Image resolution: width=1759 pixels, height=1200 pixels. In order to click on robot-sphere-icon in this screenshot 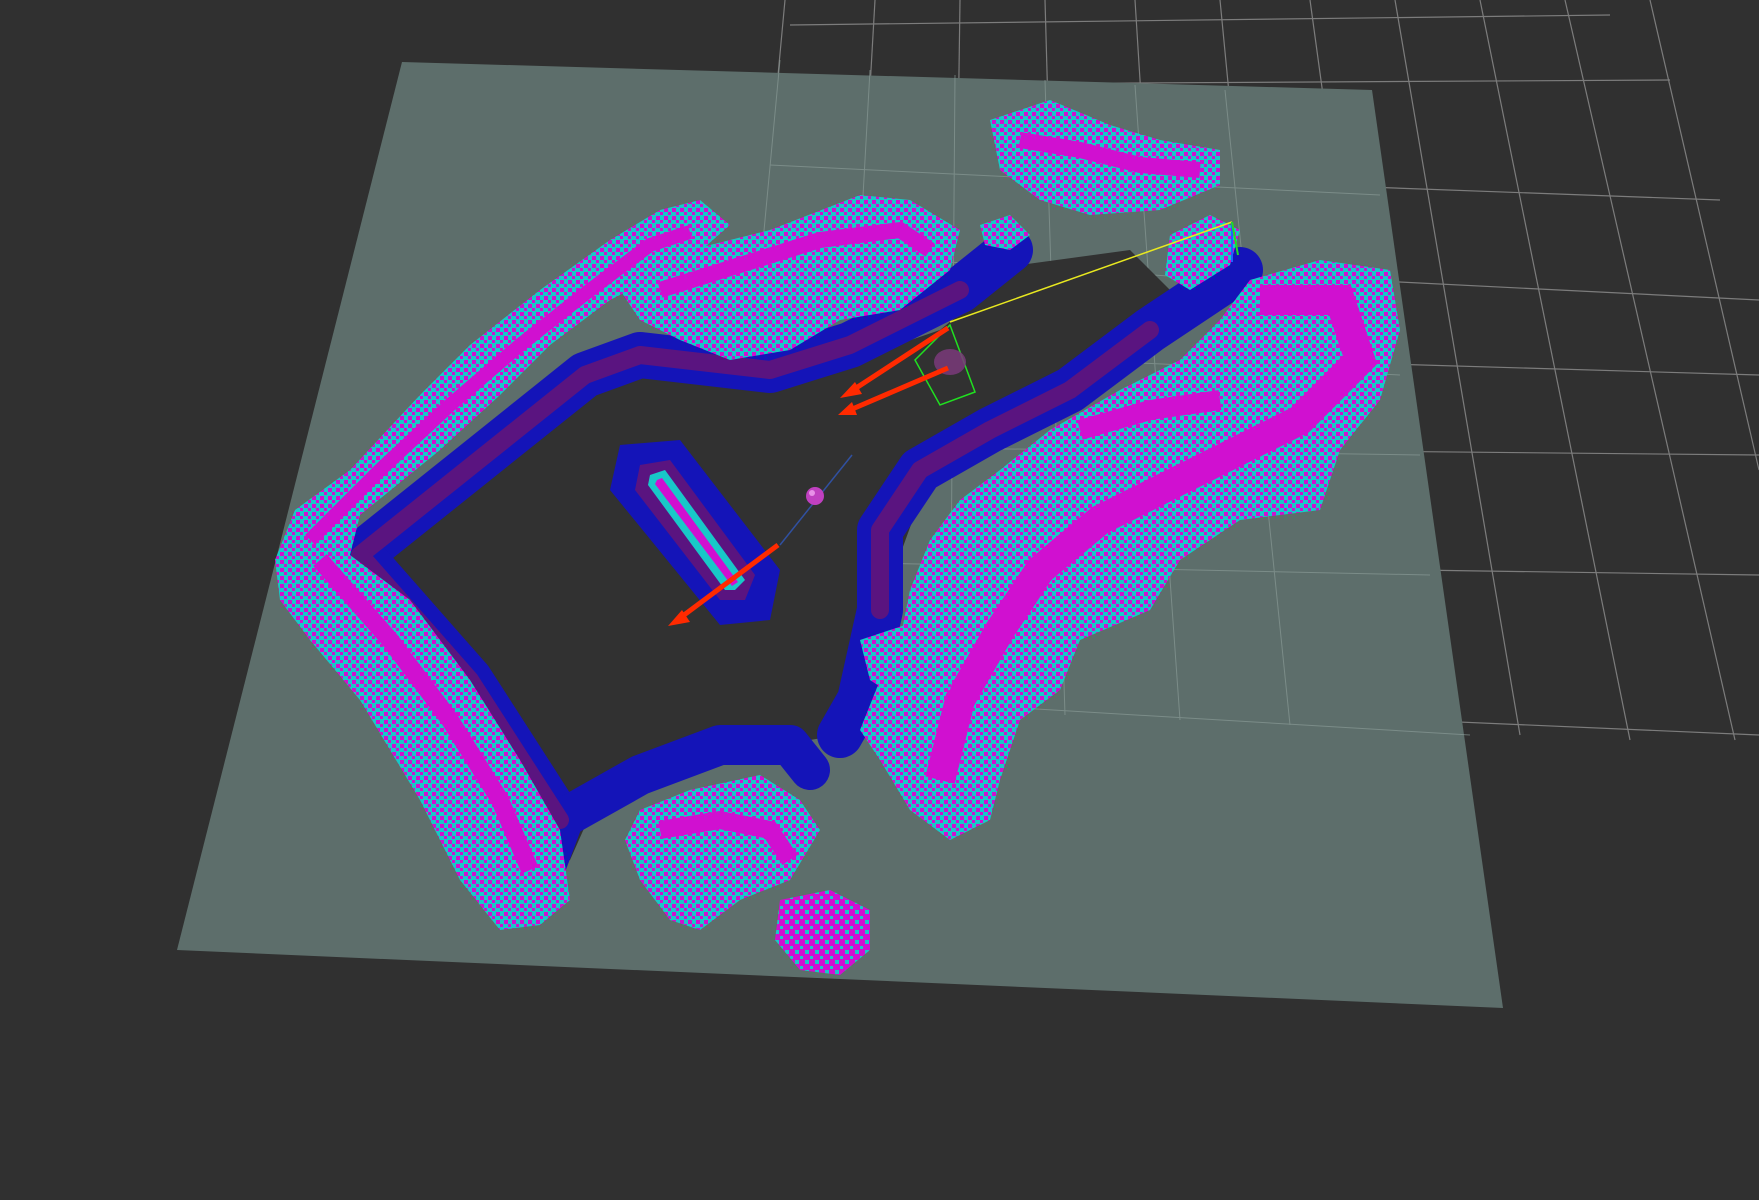, I will do `click(815, 496)`.